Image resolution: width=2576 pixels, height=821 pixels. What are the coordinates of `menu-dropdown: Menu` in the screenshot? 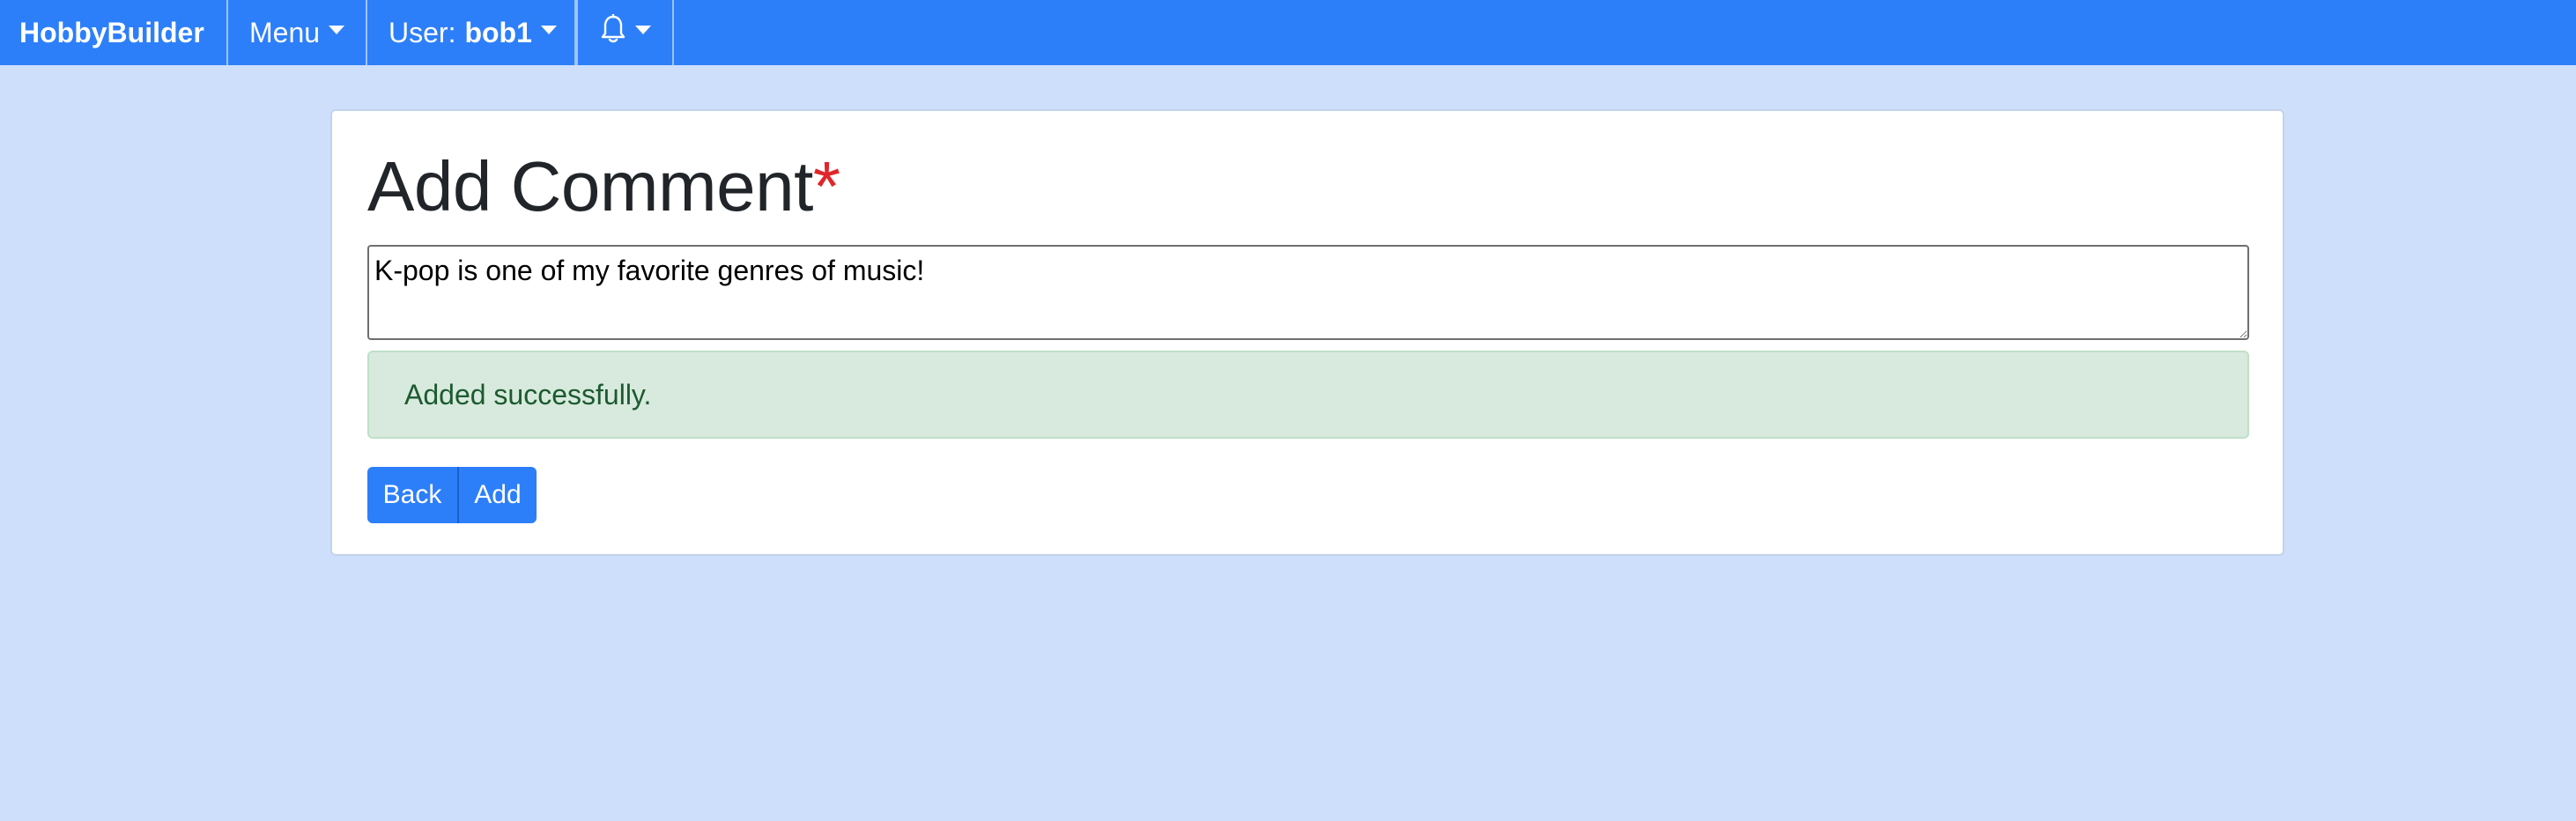 It's located at (298, 32).